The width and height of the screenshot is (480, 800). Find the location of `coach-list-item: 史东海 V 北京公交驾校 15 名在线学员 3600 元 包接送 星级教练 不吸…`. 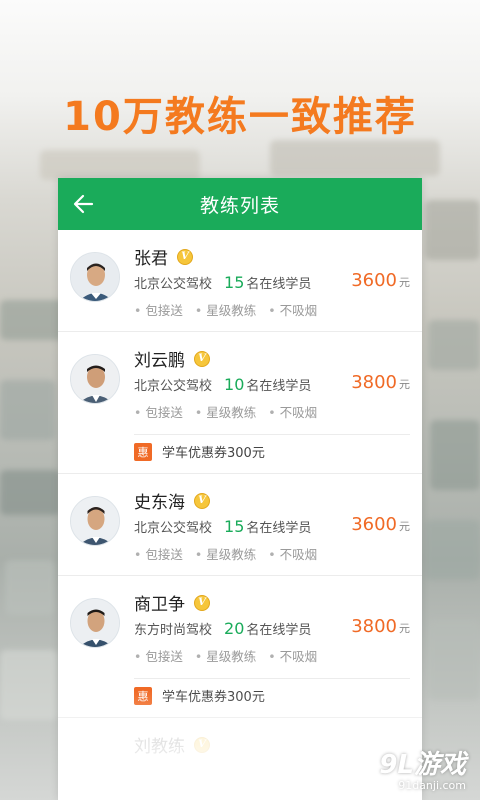

coach-list-item: 史东海 V 北京公交驾校 15 名在线学员 3600 元 包接送 星级教练 不吸… is located at coordinates (240, 525).